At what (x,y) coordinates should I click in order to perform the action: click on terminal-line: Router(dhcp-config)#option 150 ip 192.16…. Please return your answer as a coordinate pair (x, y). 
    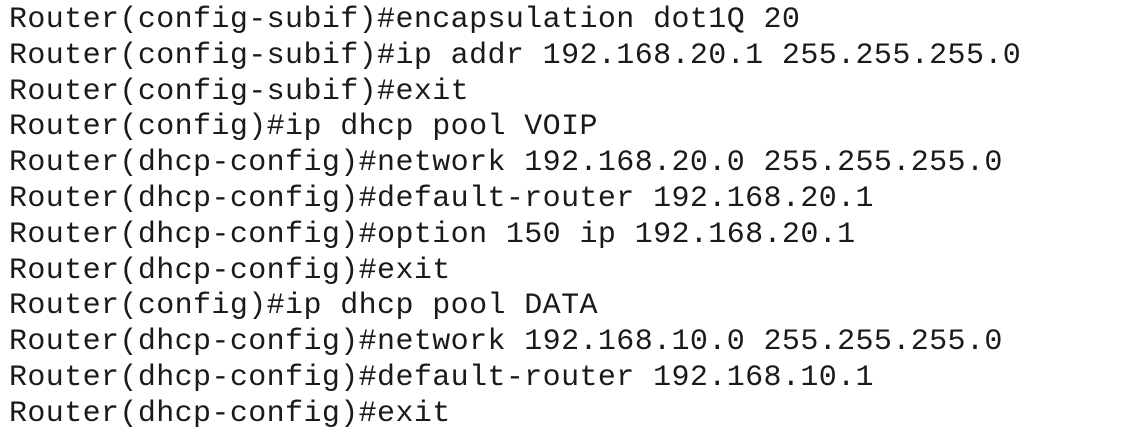
    Looking at the image, I should click on (432, 234).